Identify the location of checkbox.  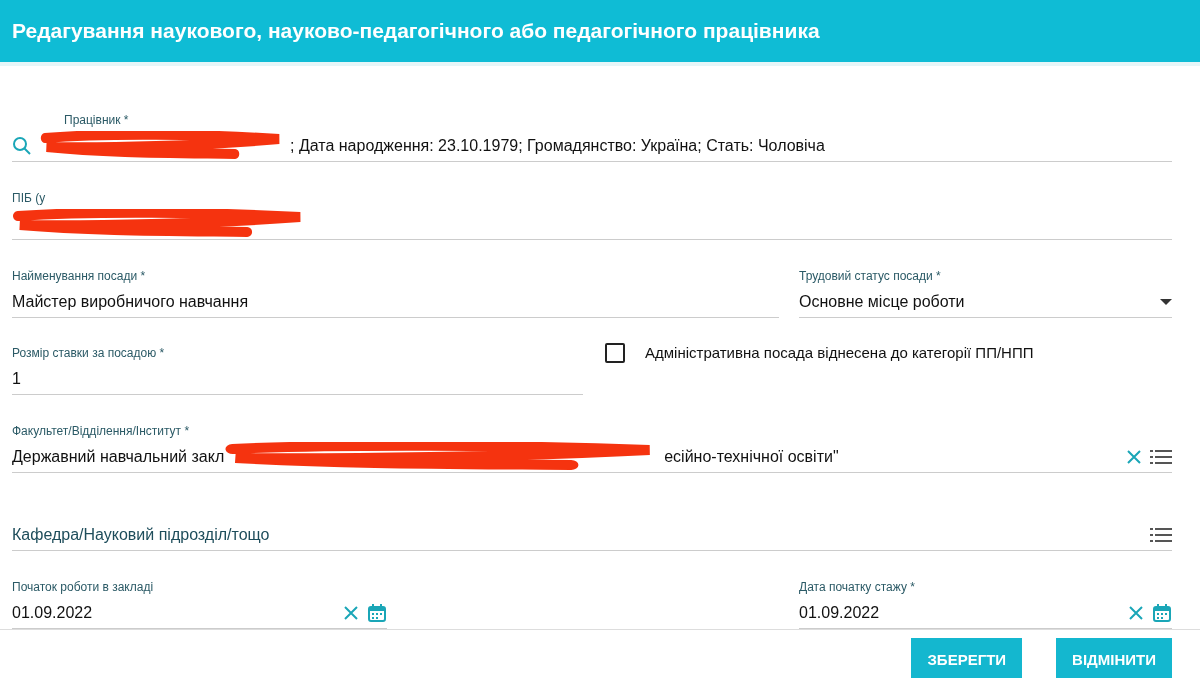
(615, 352).